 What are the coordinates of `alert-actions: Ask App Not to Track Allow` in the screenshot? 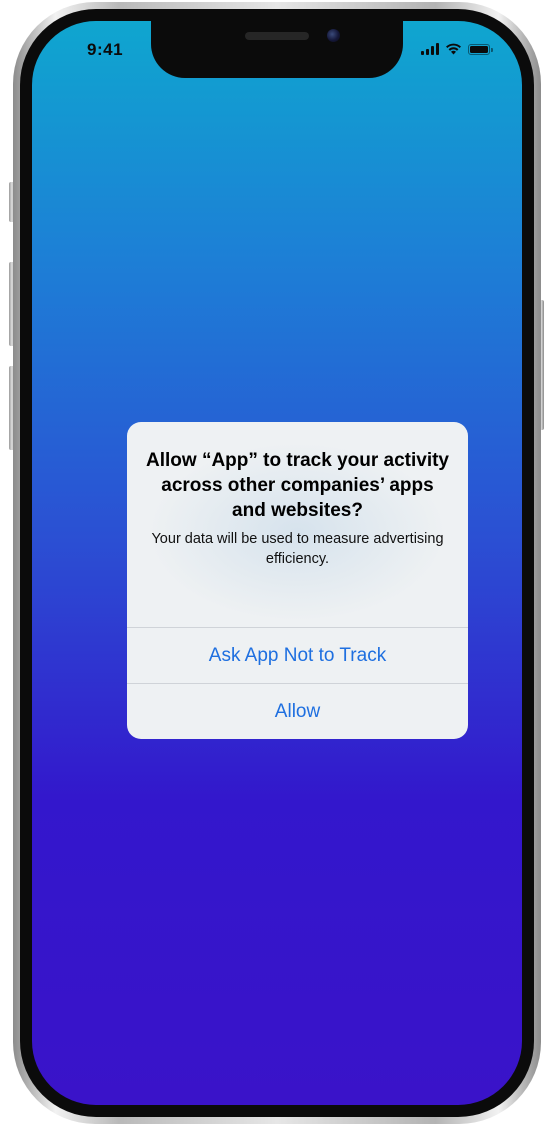 It's located at (297, 683).